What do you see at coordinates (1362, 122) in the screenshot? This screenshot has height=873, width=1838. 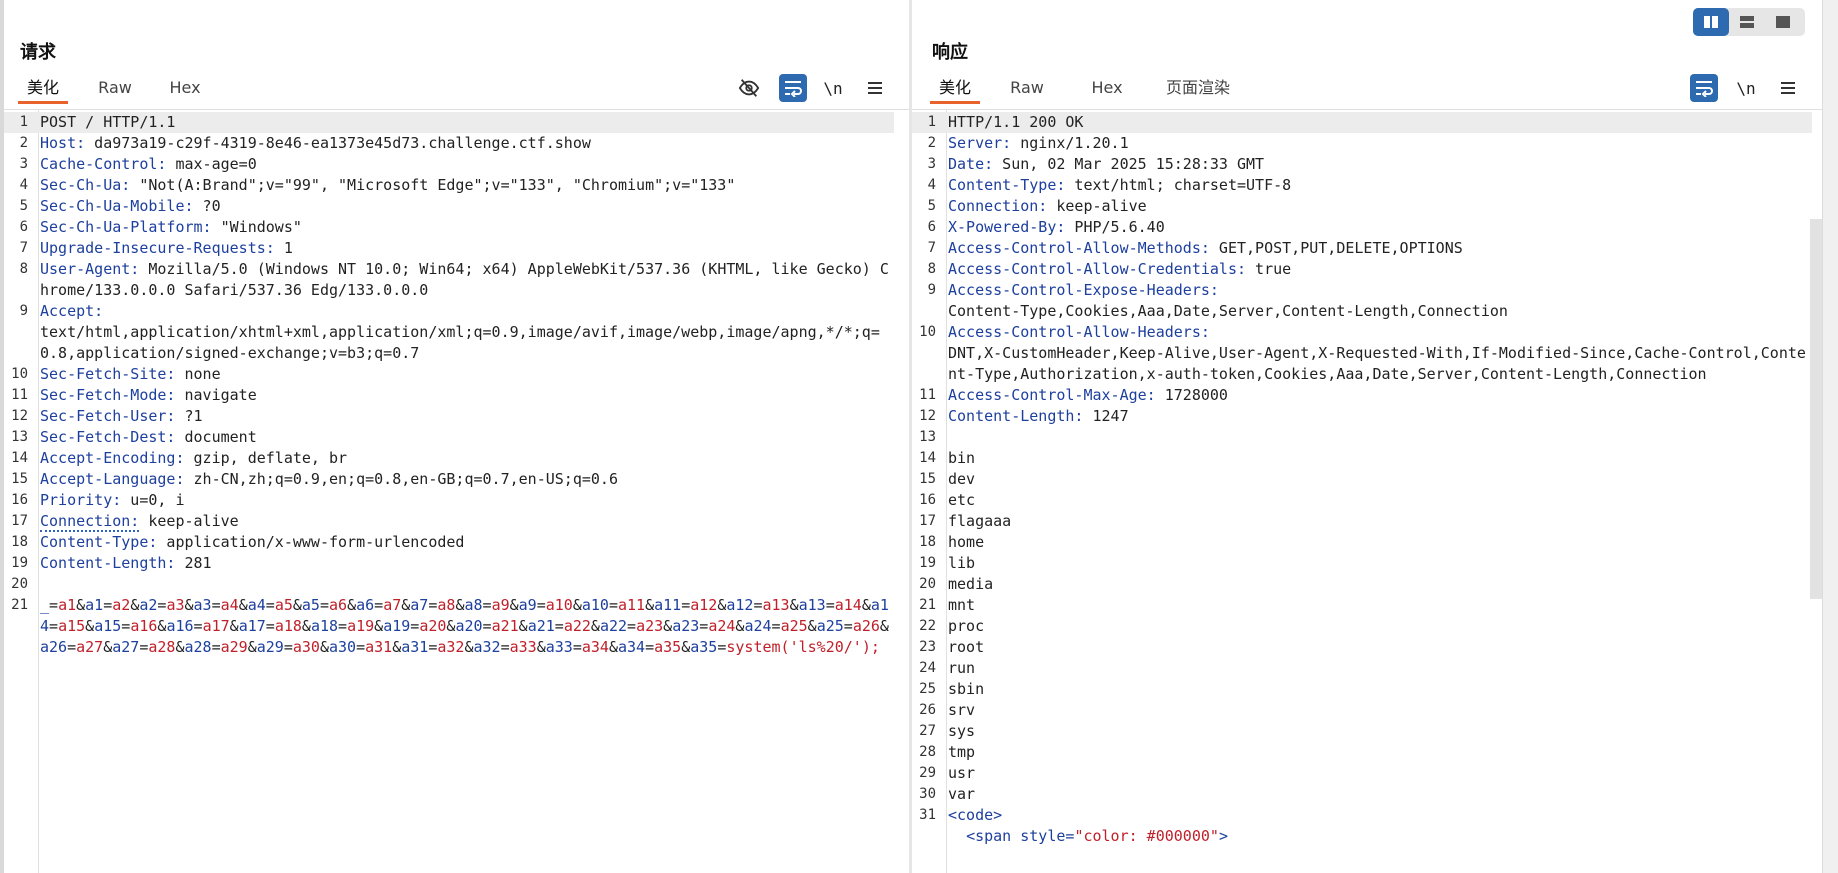 I see `code-line: 1 HTTP/1.1 200 OK` at bounding box center [1362, 122].